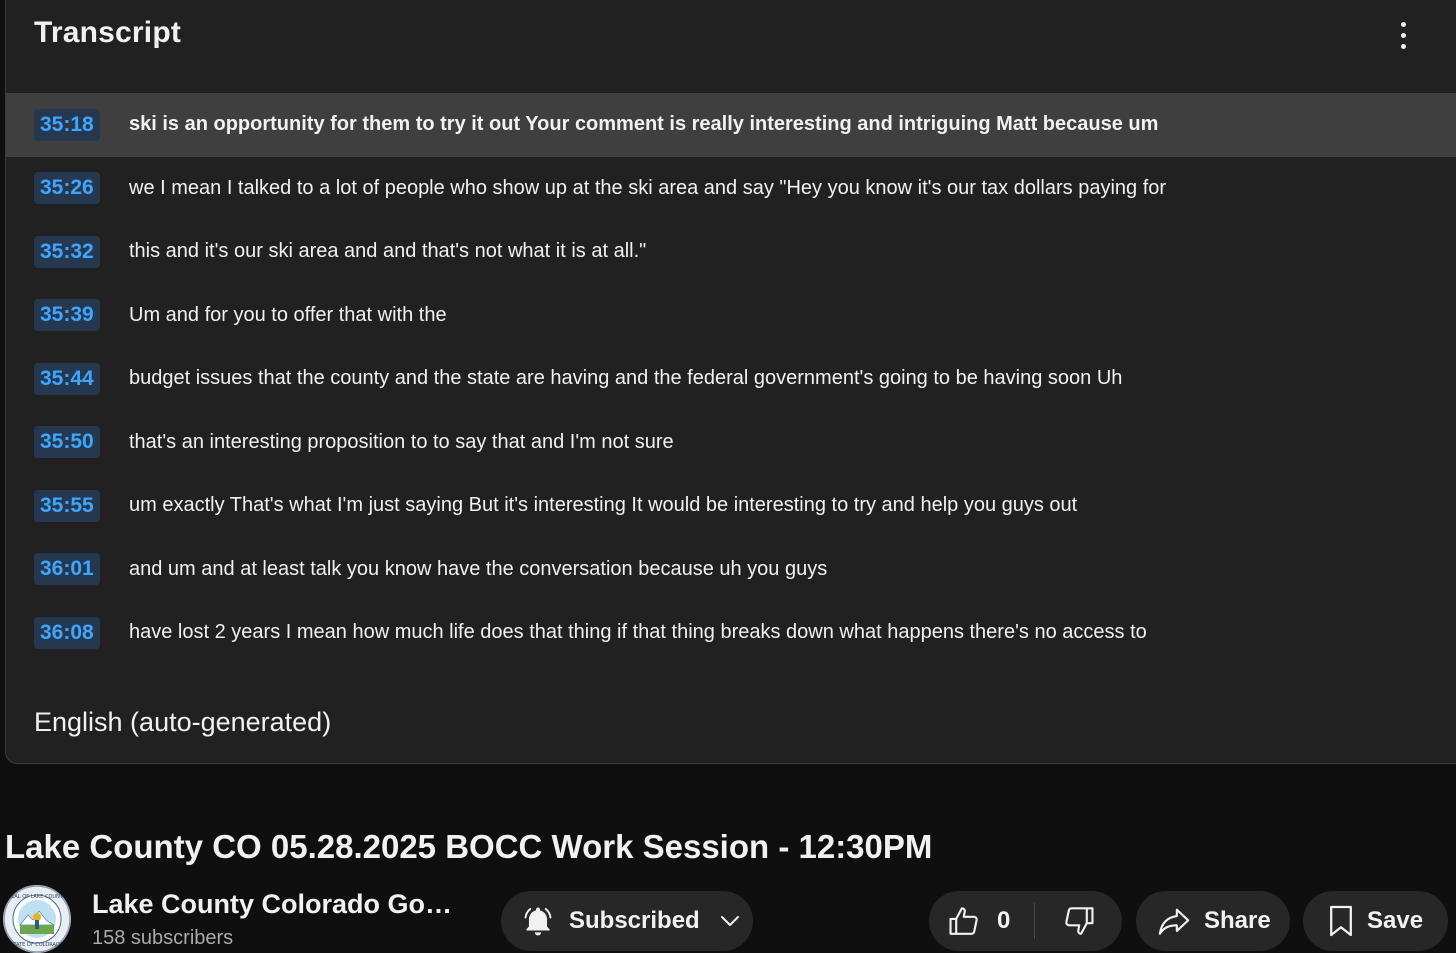 Image resolution: width=1456 pixels, height=953 pixels. Describe the element at coordinates (981, 921) in the screenshot. I see `like-button: 0` at that location.